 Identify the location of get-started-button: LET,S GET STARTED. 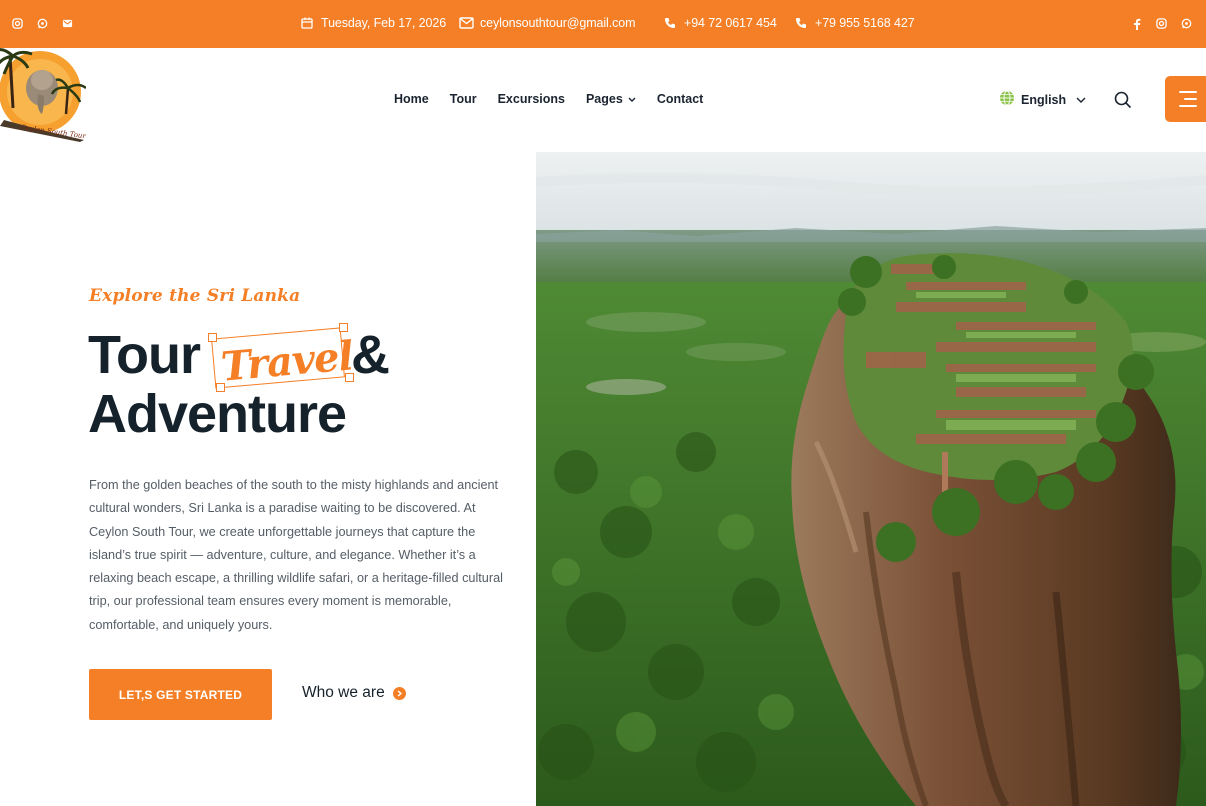
(180, 694).